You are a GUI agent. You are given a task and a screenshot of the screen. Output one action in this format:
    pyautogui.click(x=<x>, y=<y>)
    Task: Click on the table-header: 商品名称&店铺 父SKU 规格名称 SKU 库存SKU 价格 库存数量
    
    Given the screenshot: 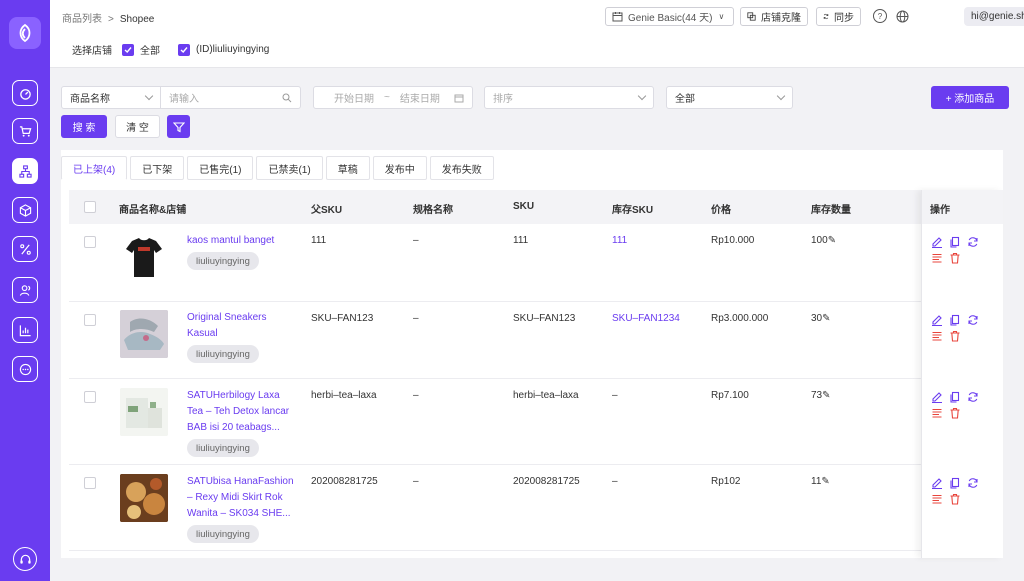 What is the action you would take?
    pyautogui.click(x=536, y=207)
    